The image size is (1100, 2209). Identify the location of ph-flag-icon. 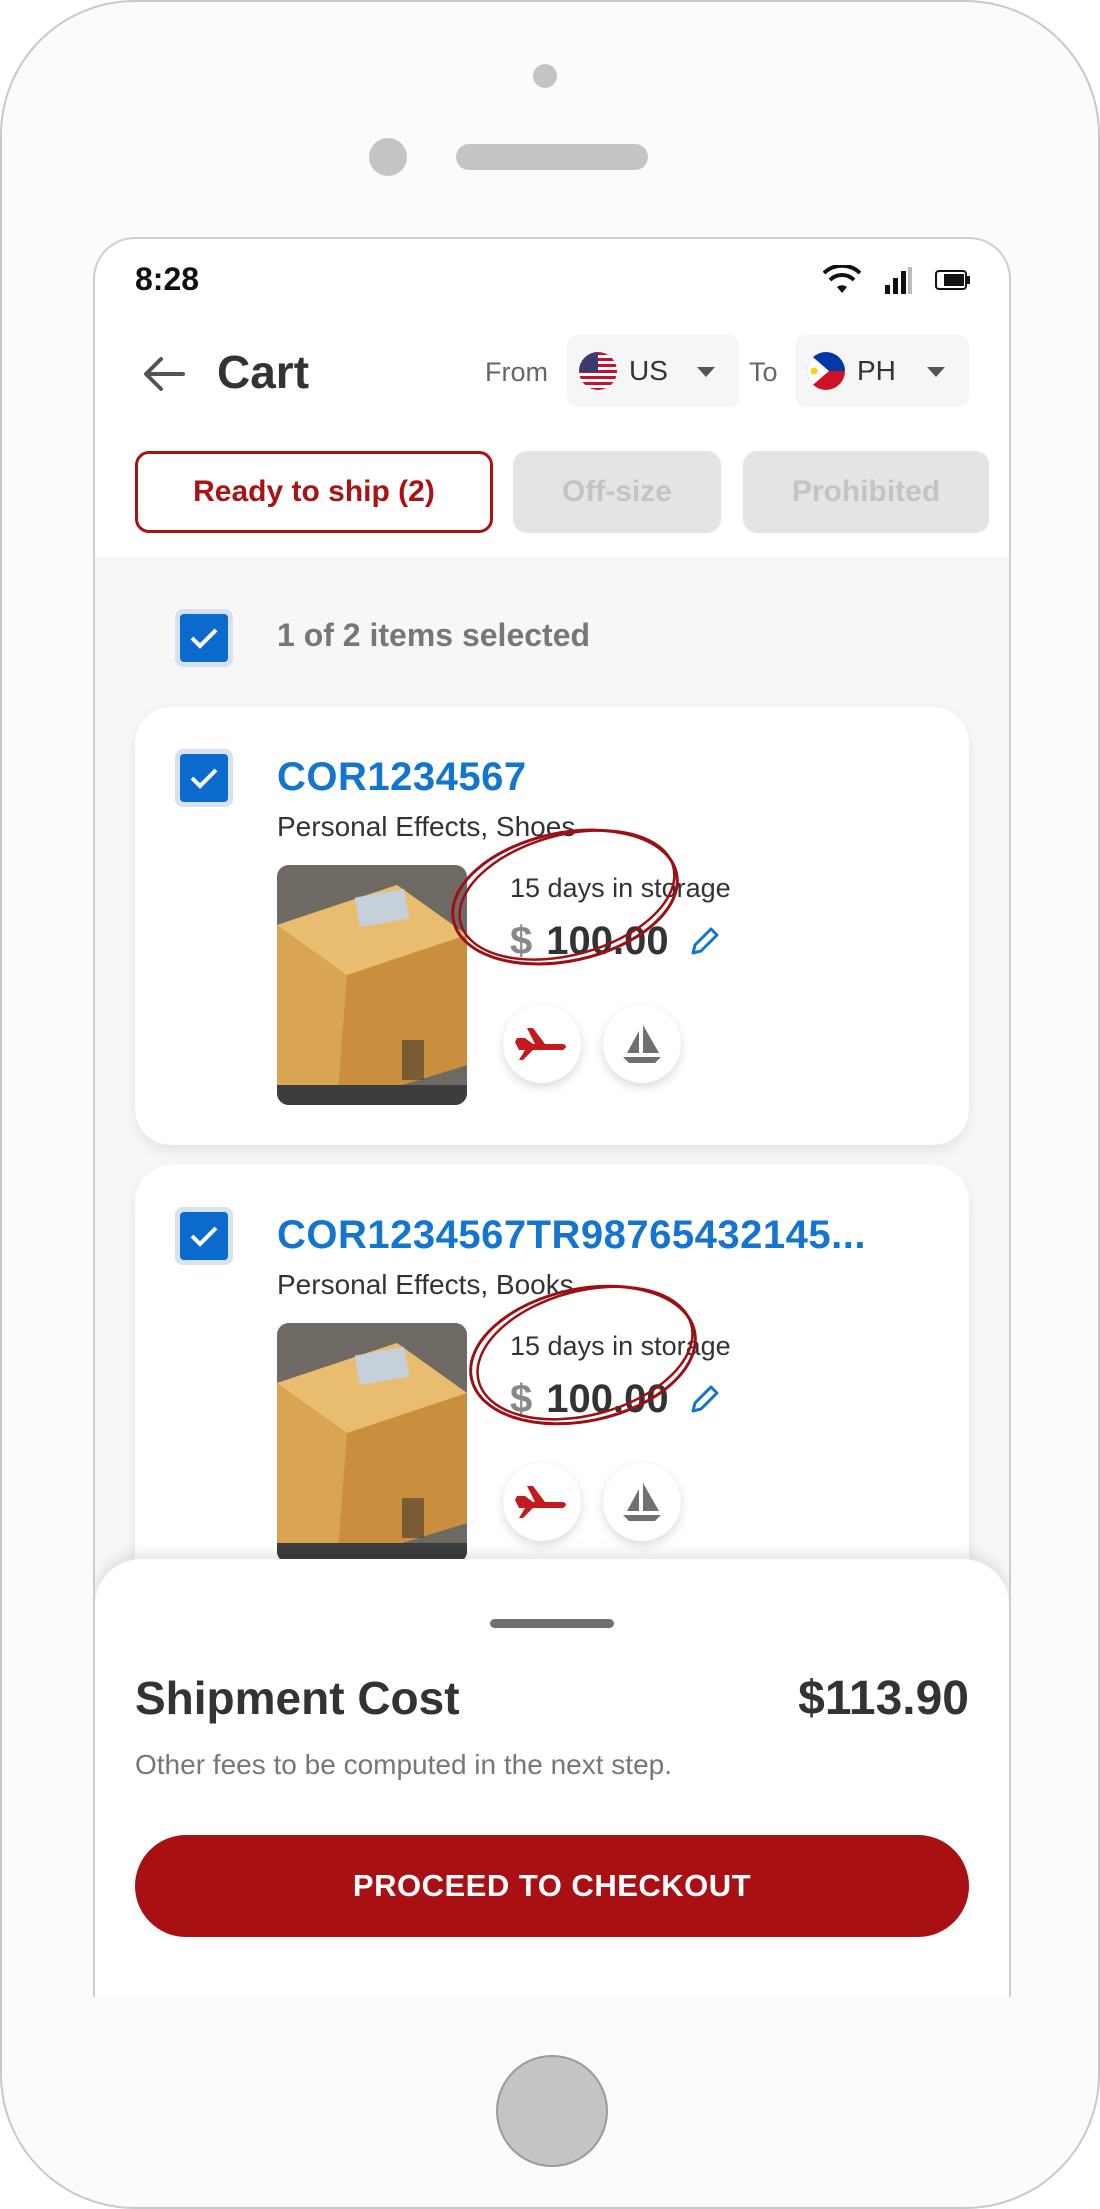
(826, 371).